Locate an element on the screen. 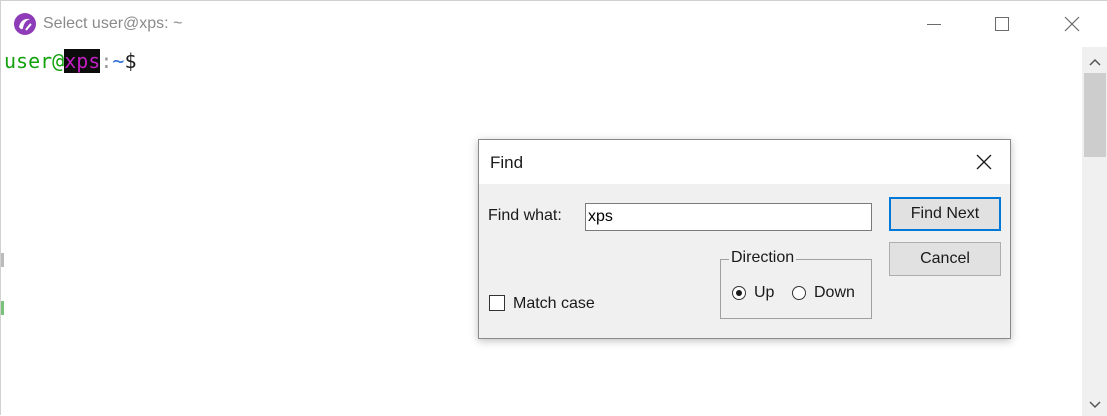  direction-up-label: Up is located at coordinates (764, 293).